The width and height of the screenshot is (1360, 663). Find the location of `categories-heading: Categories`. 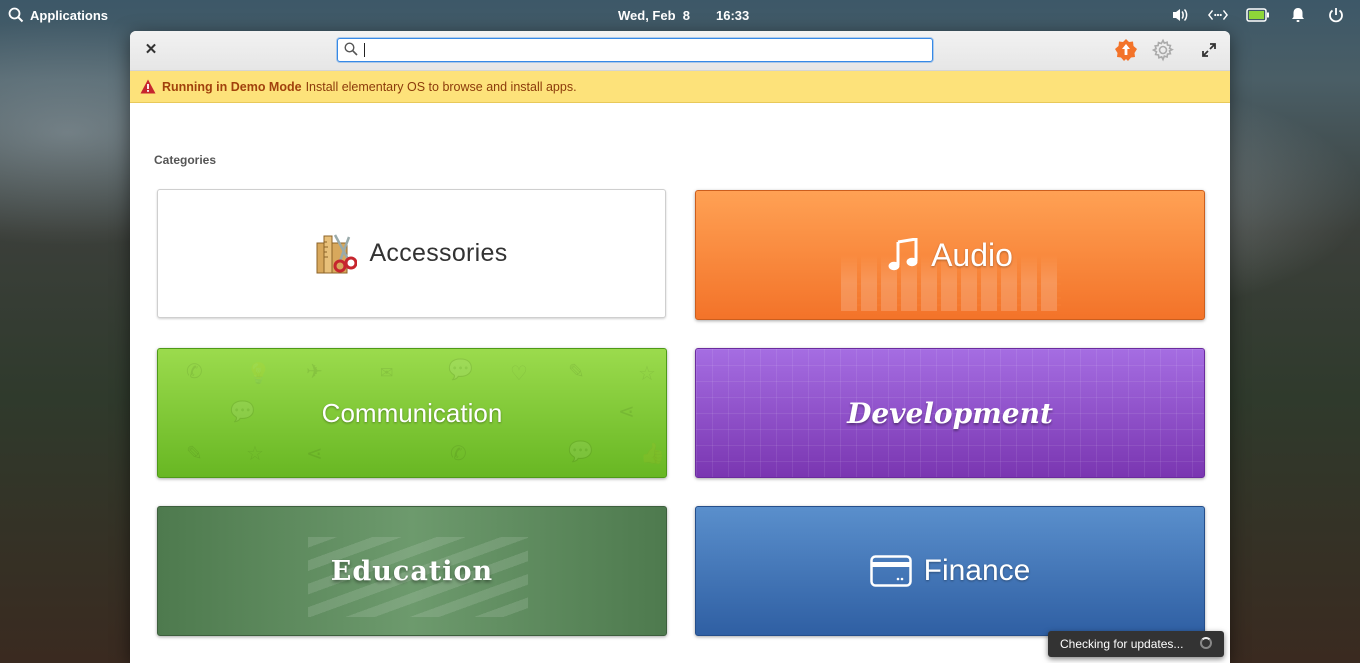

categories-heading: Categories is located at coordinates (185, 160).